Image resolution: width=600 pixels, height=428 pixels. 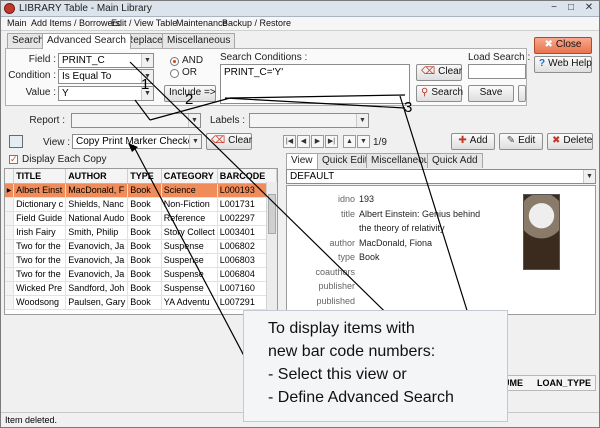 What do you see at coordinates (589, 8) in the screenshot?
I see `window-close-button: ✕` at bounding box center [589, 8].